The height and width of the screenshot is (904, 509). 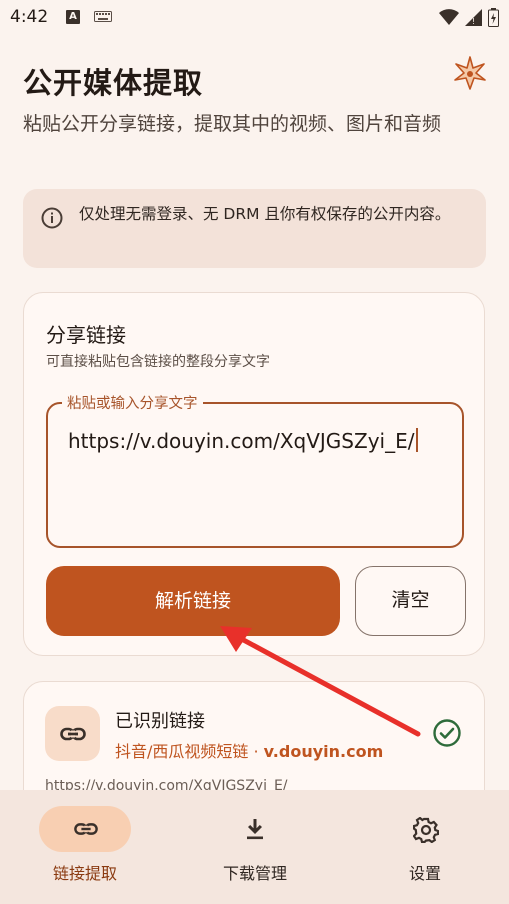 What do you see at coordinates (182, 751) in the screenshot?
I see `platform-name: 抖音/西瓜视频短链` at bounding box center [182, 751].